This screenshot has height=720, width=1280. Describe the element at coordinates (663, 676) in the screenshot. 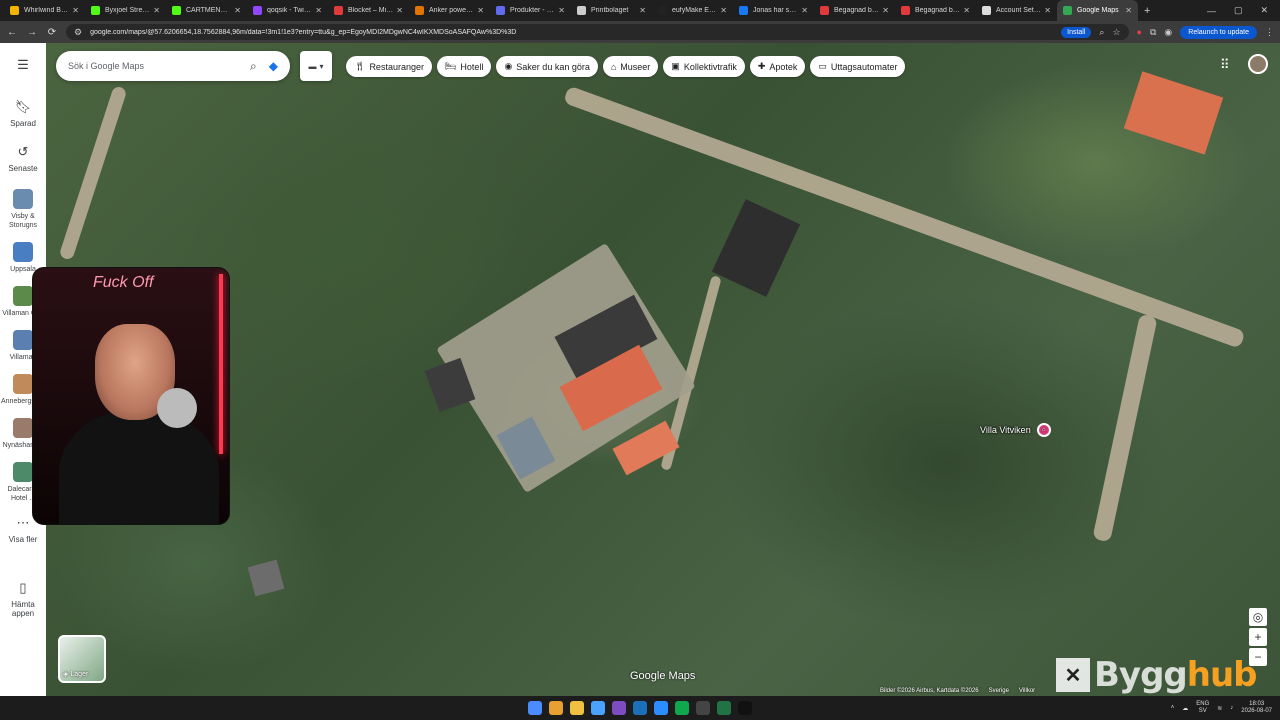

I see `google-maps-logo: Google Maps` at that location.